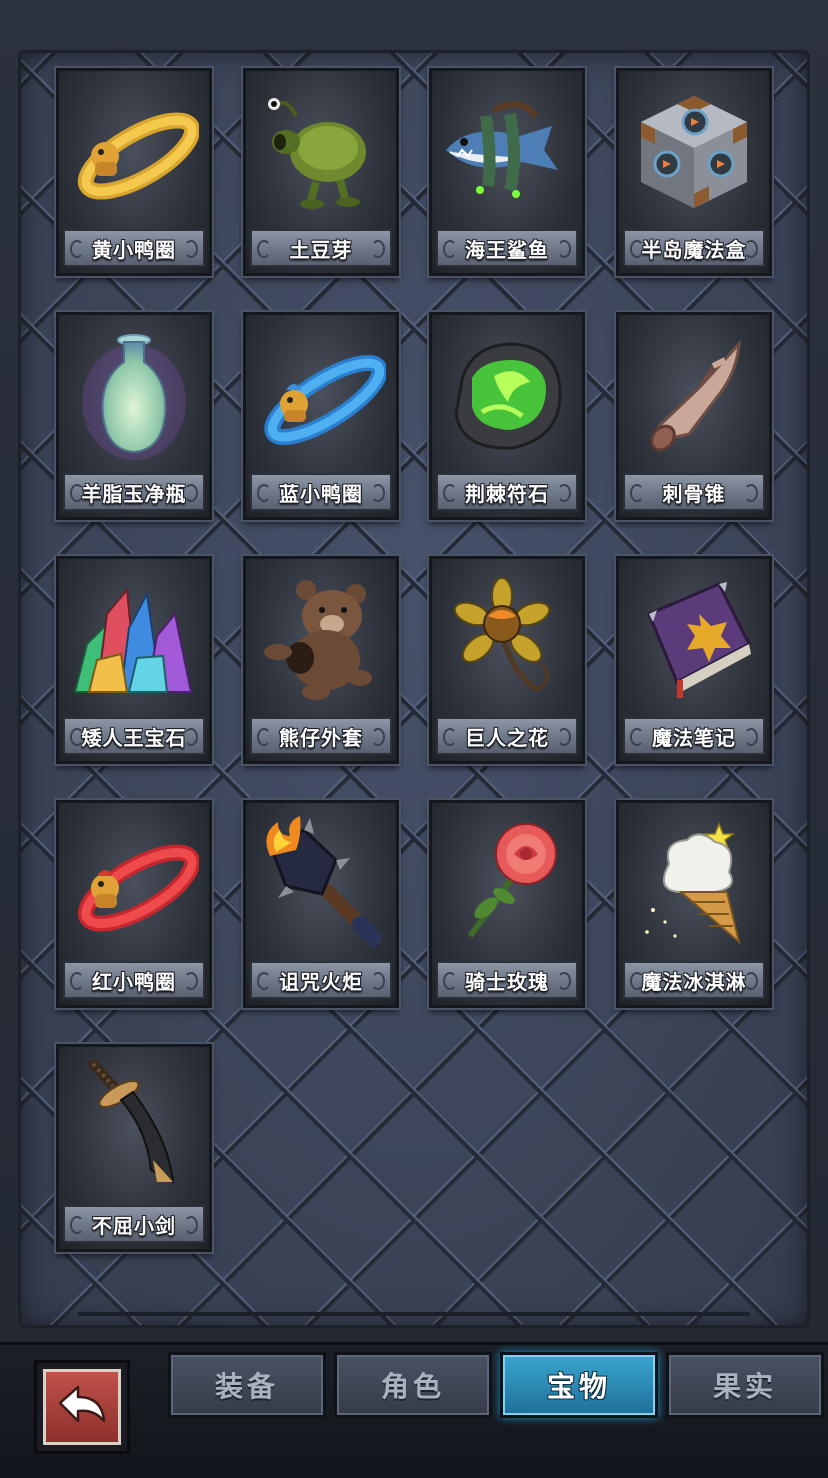 This screenshot has width=828, height=1478. I want to click on item-name: 不屈小剑, so click(134, 1224).